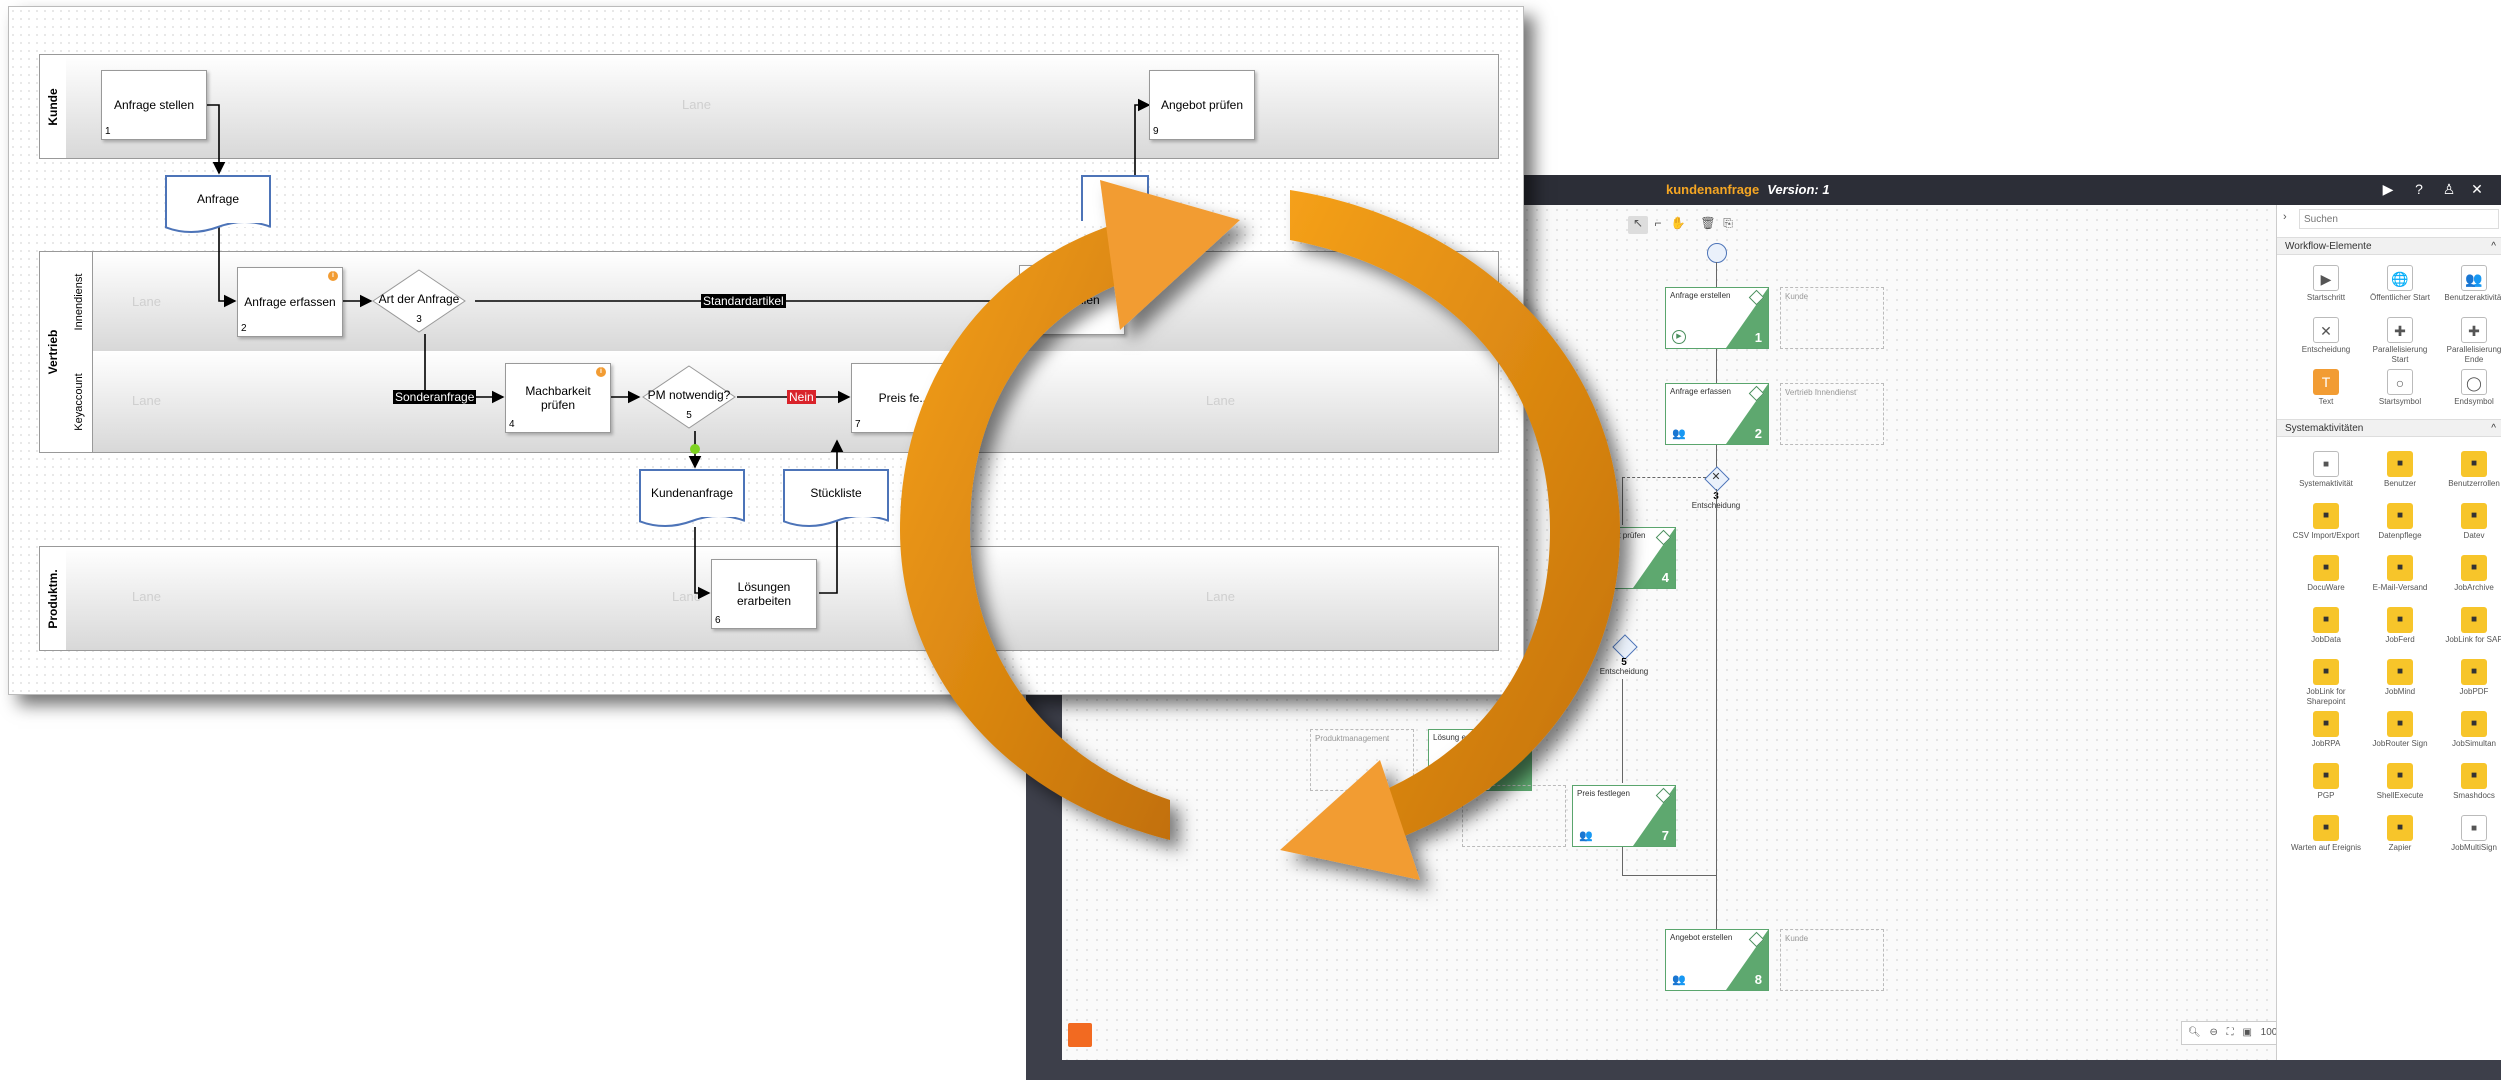 This screenshot has width=2501, height=1080. I want to click on system-activity-14: ■ JobPDF, so click(2470, 678).